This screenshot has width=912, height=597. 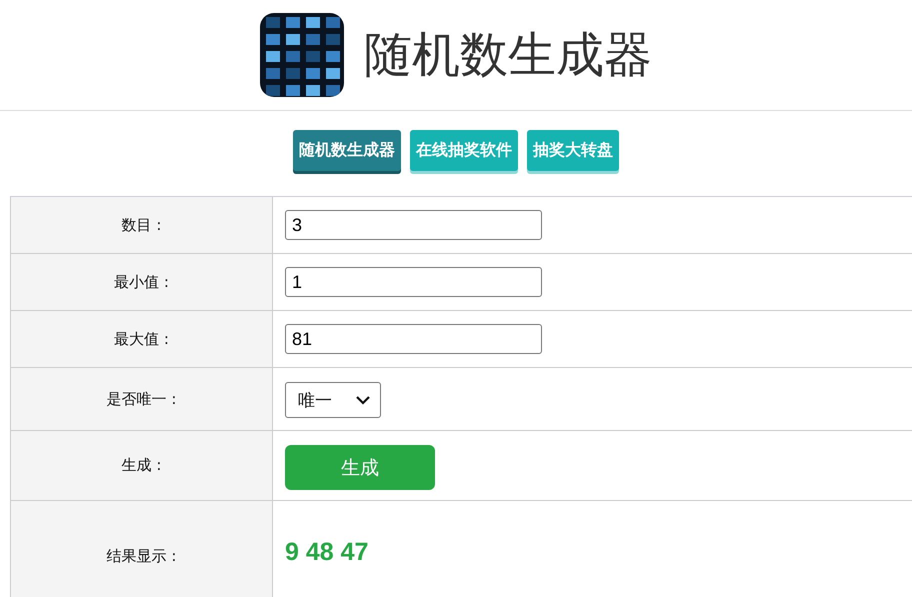 I want to click on result-text: 9 48 47, so click(x=326, y=552).